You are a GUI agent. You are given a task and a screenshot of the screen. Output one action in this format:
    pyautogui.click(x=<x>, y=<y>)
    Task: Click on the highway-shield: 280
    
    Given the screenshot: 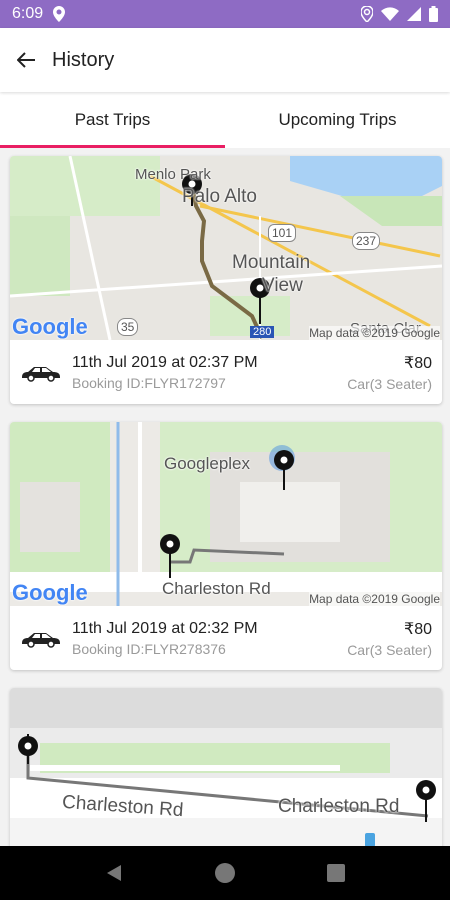 What is the action you would take?
    pyautogui.click(x=262, y=332)
    